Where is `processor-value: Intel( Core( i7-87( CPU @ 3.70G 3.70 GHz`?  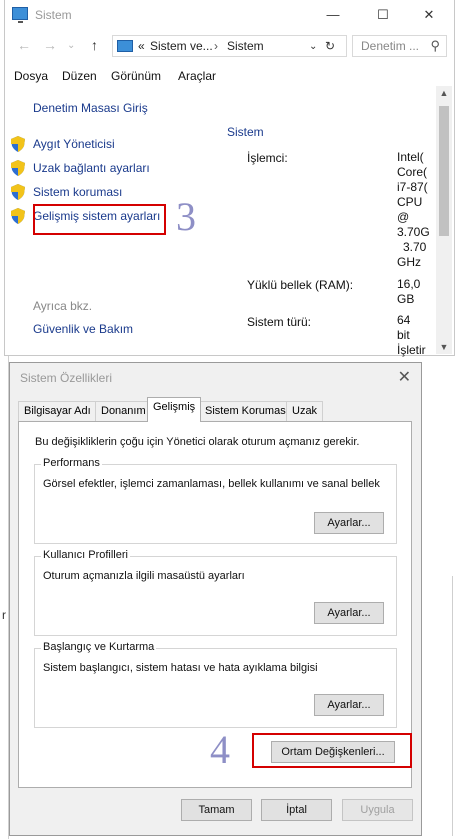
processor-value: Intel( Core( i7-87( CPU @ 3.70G 3.70 GHz is located at coordinates (414, 210).